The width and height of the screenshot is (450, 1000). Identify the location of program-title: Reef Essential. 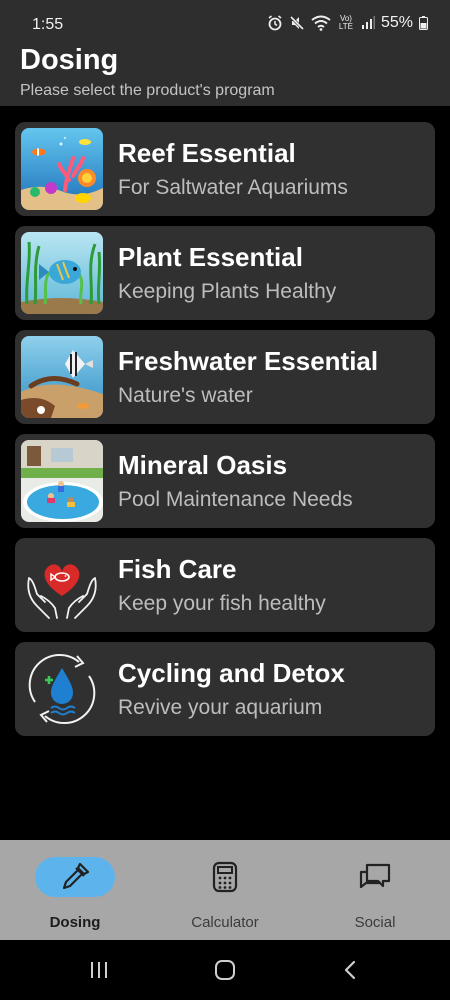
(207, 153).